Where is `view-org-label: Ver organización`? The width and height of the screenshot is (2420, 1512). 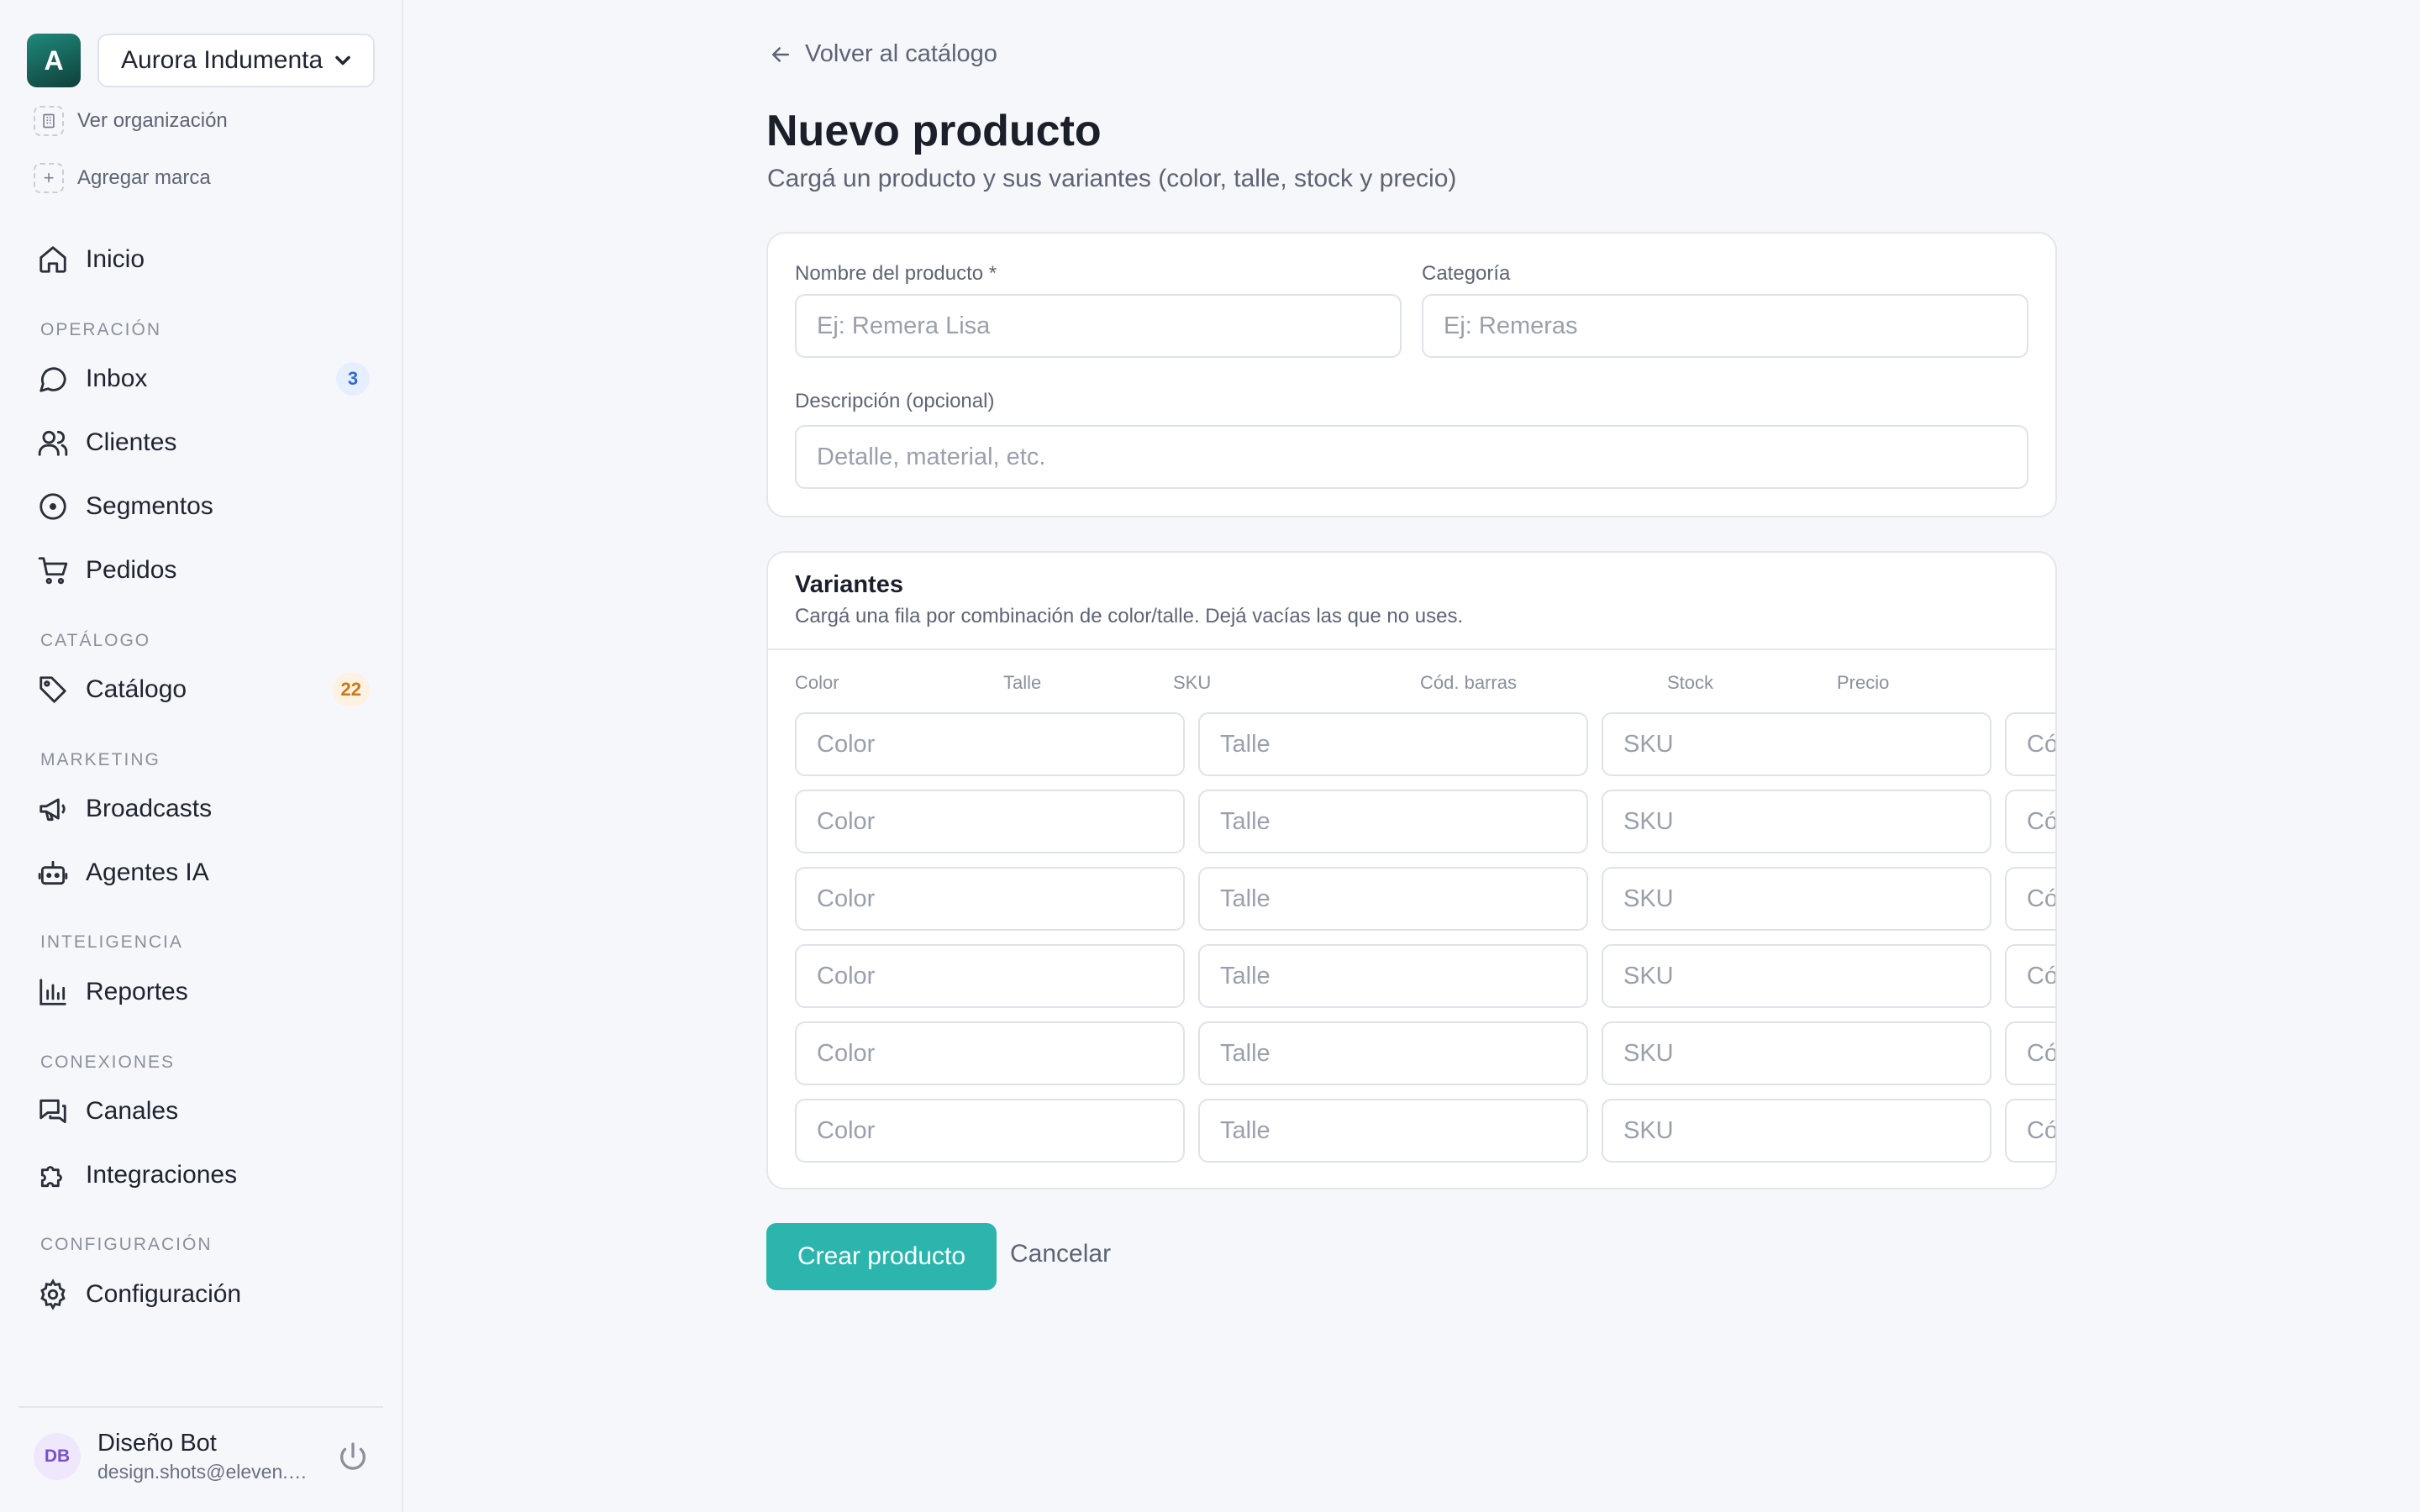
view-org-label: Ver organización is located at coordinates (153, 120).